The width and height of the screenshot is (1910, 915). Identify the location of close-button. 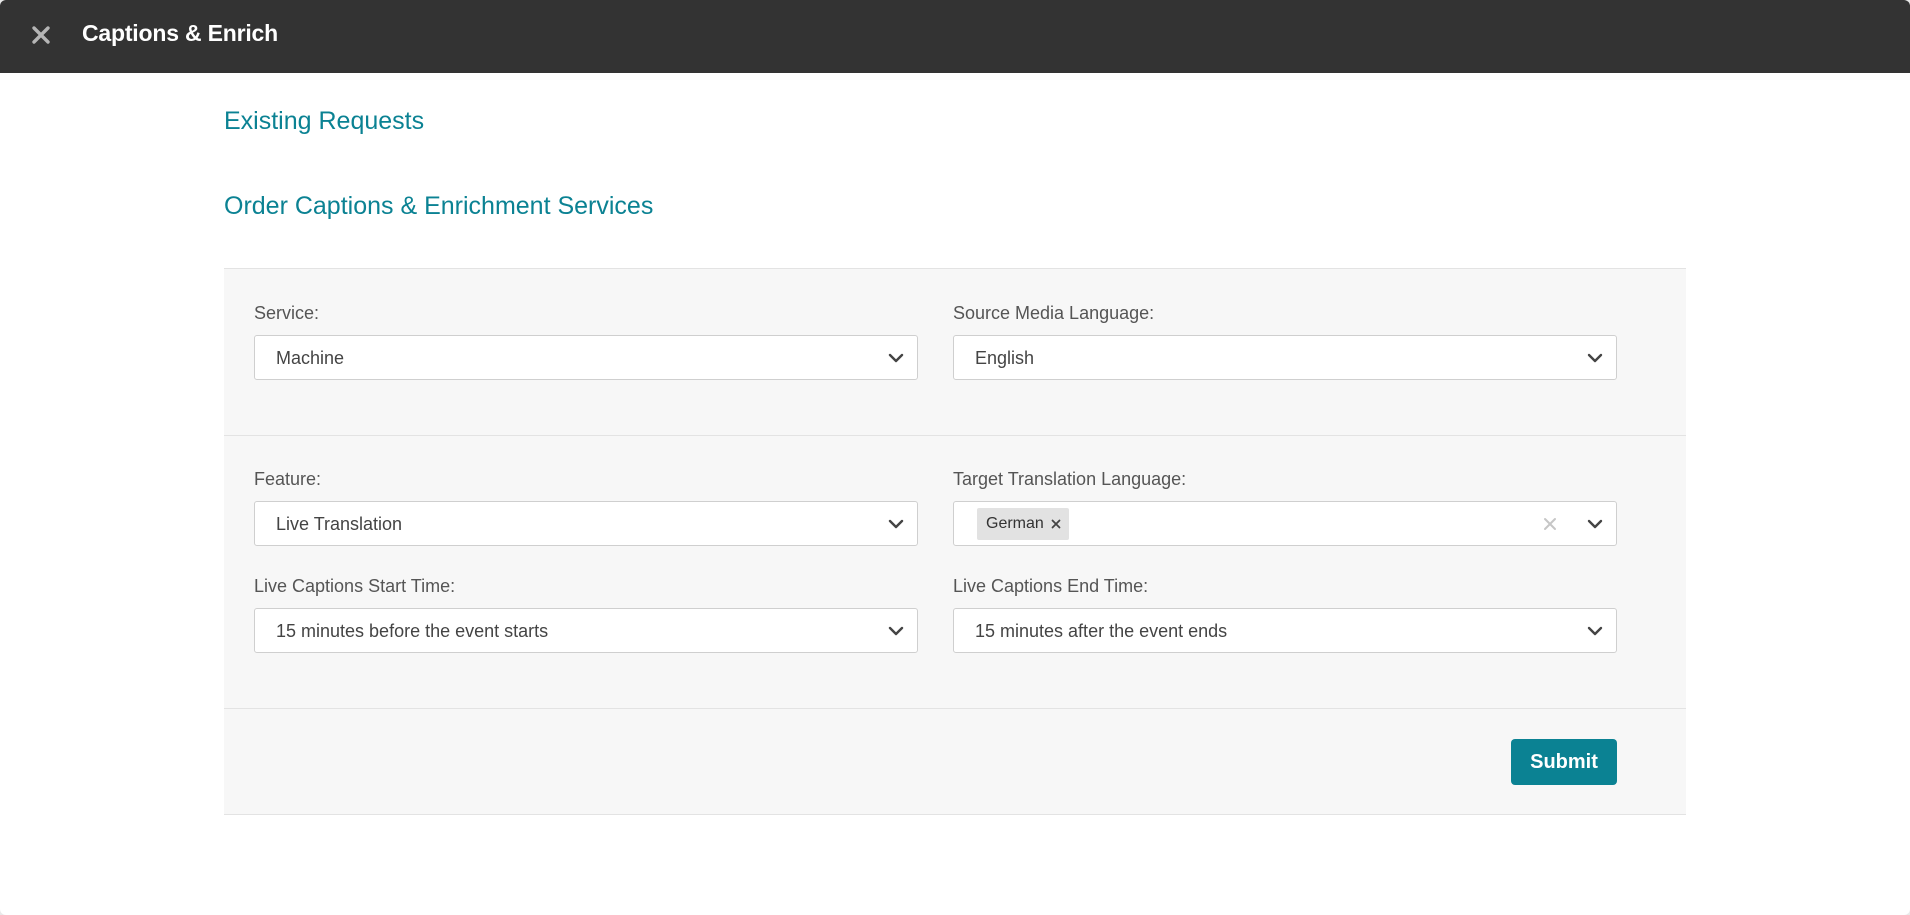
(41, 35).